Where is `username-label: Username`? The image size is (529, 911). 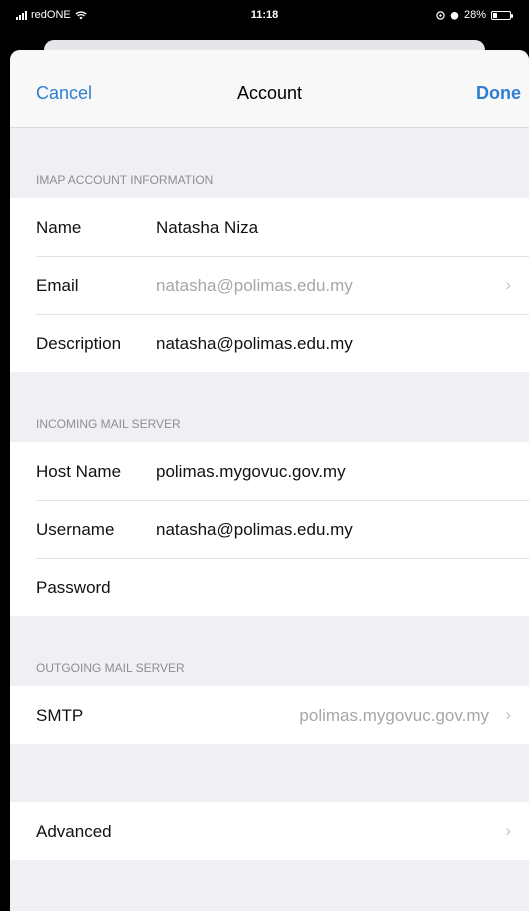 username-label: Username is located at coordinates (75, 529).